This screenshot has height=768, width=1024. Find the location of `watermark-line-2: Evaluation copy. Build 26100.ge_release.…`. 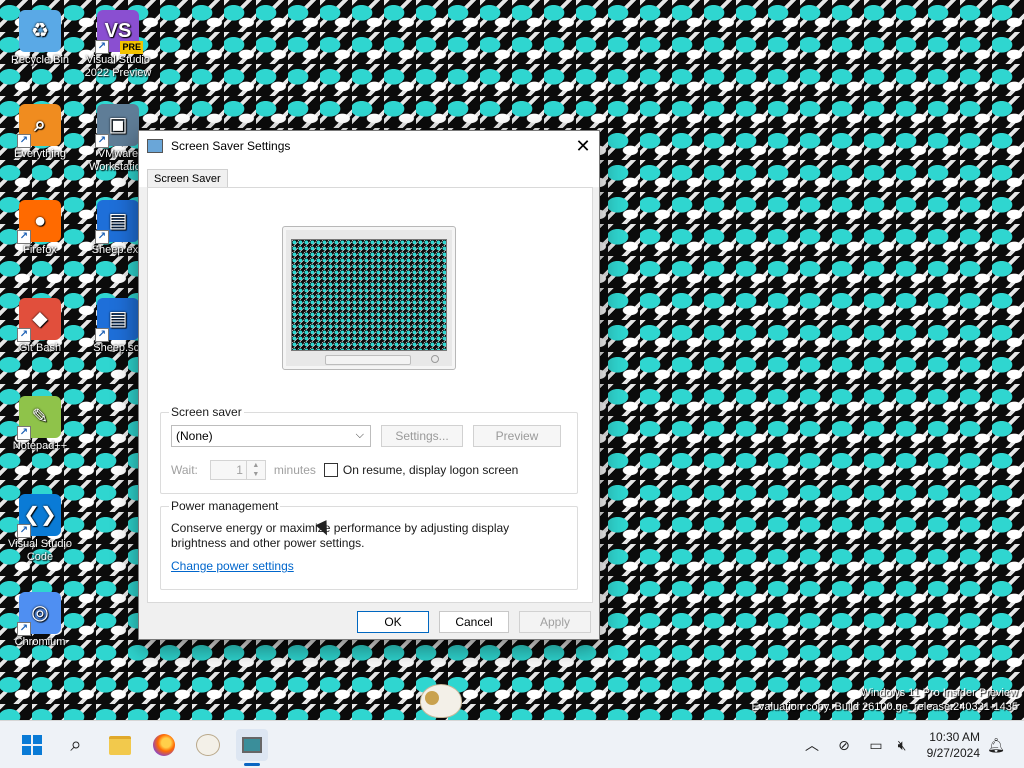

watermark-line-2: Evaluation copy. Build 26100.ge_release.… is located at coordinates (884, 707).